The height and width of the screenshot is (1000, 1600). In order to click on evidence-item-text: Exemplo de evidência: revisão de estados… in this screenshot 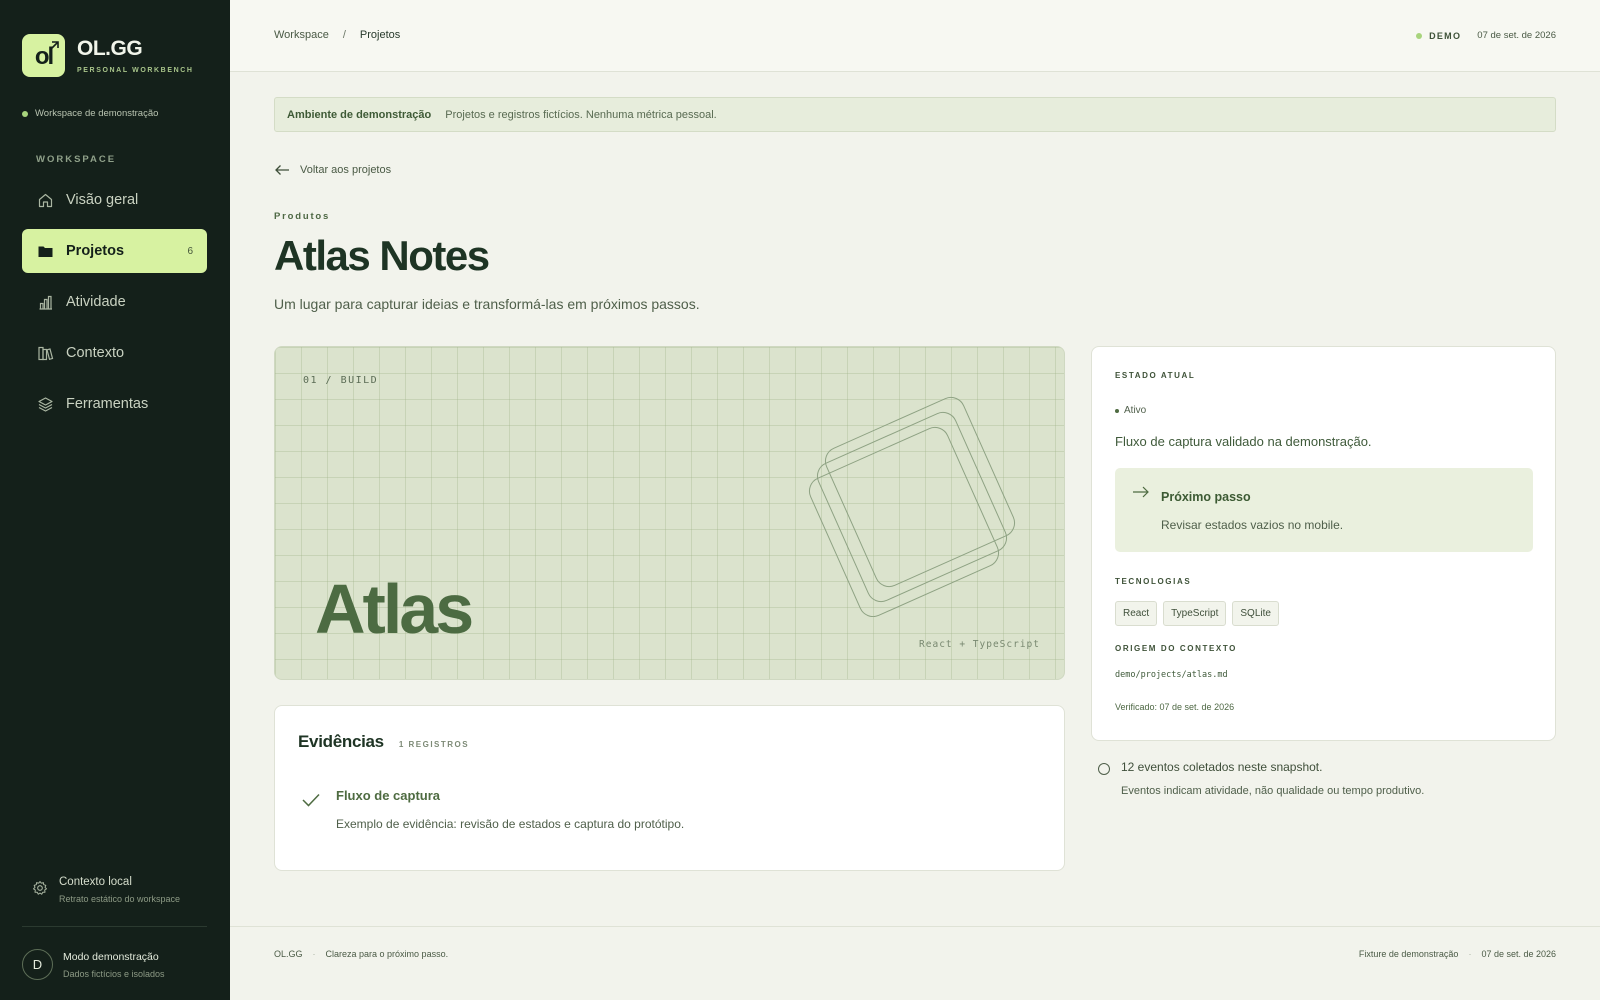, I will do `click(510, 824)`.